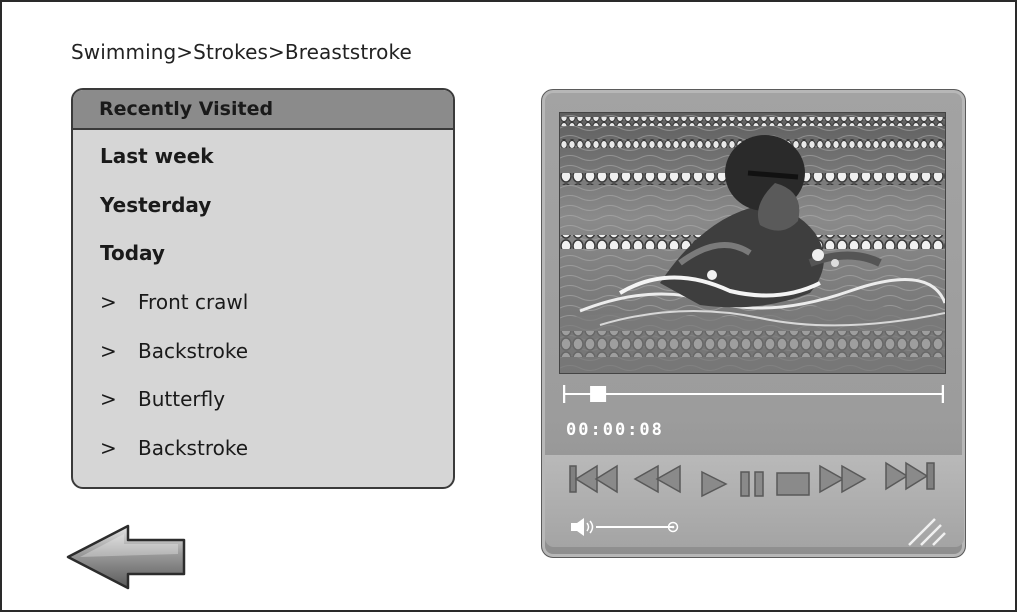 This screenshot has height=612, width=1019. Describe the element at coordinates (193, 302) in the screenshot. I see `recent-item-label: Front crawl` at that location.